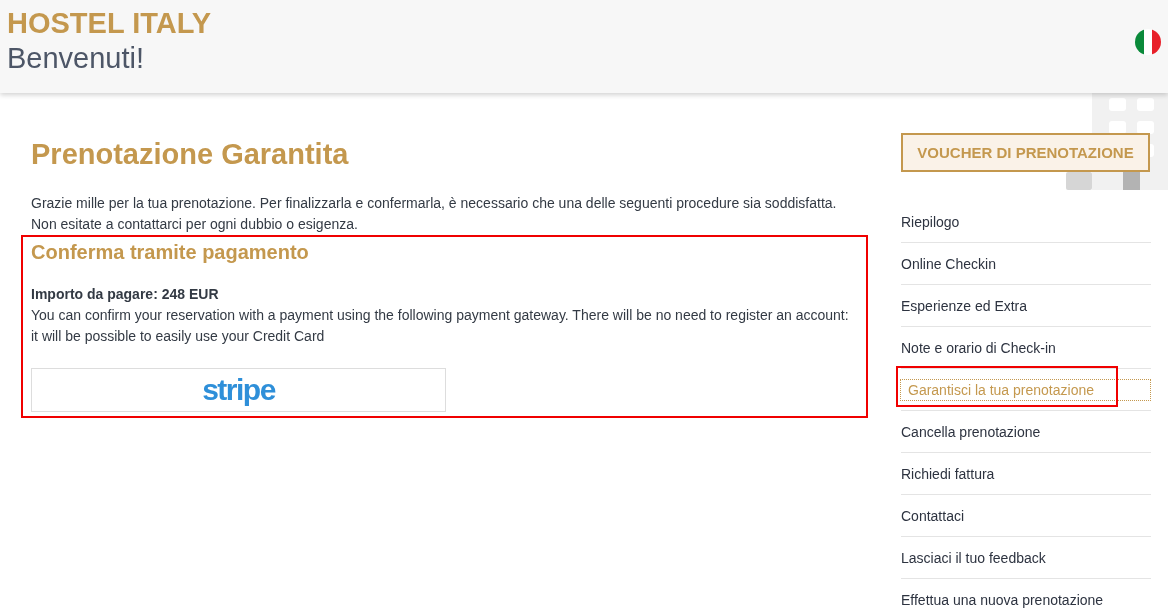 Image resolution: width=1168 pixels, height=614 pixels. I want to click on flag-icon, so click(1148, 42).